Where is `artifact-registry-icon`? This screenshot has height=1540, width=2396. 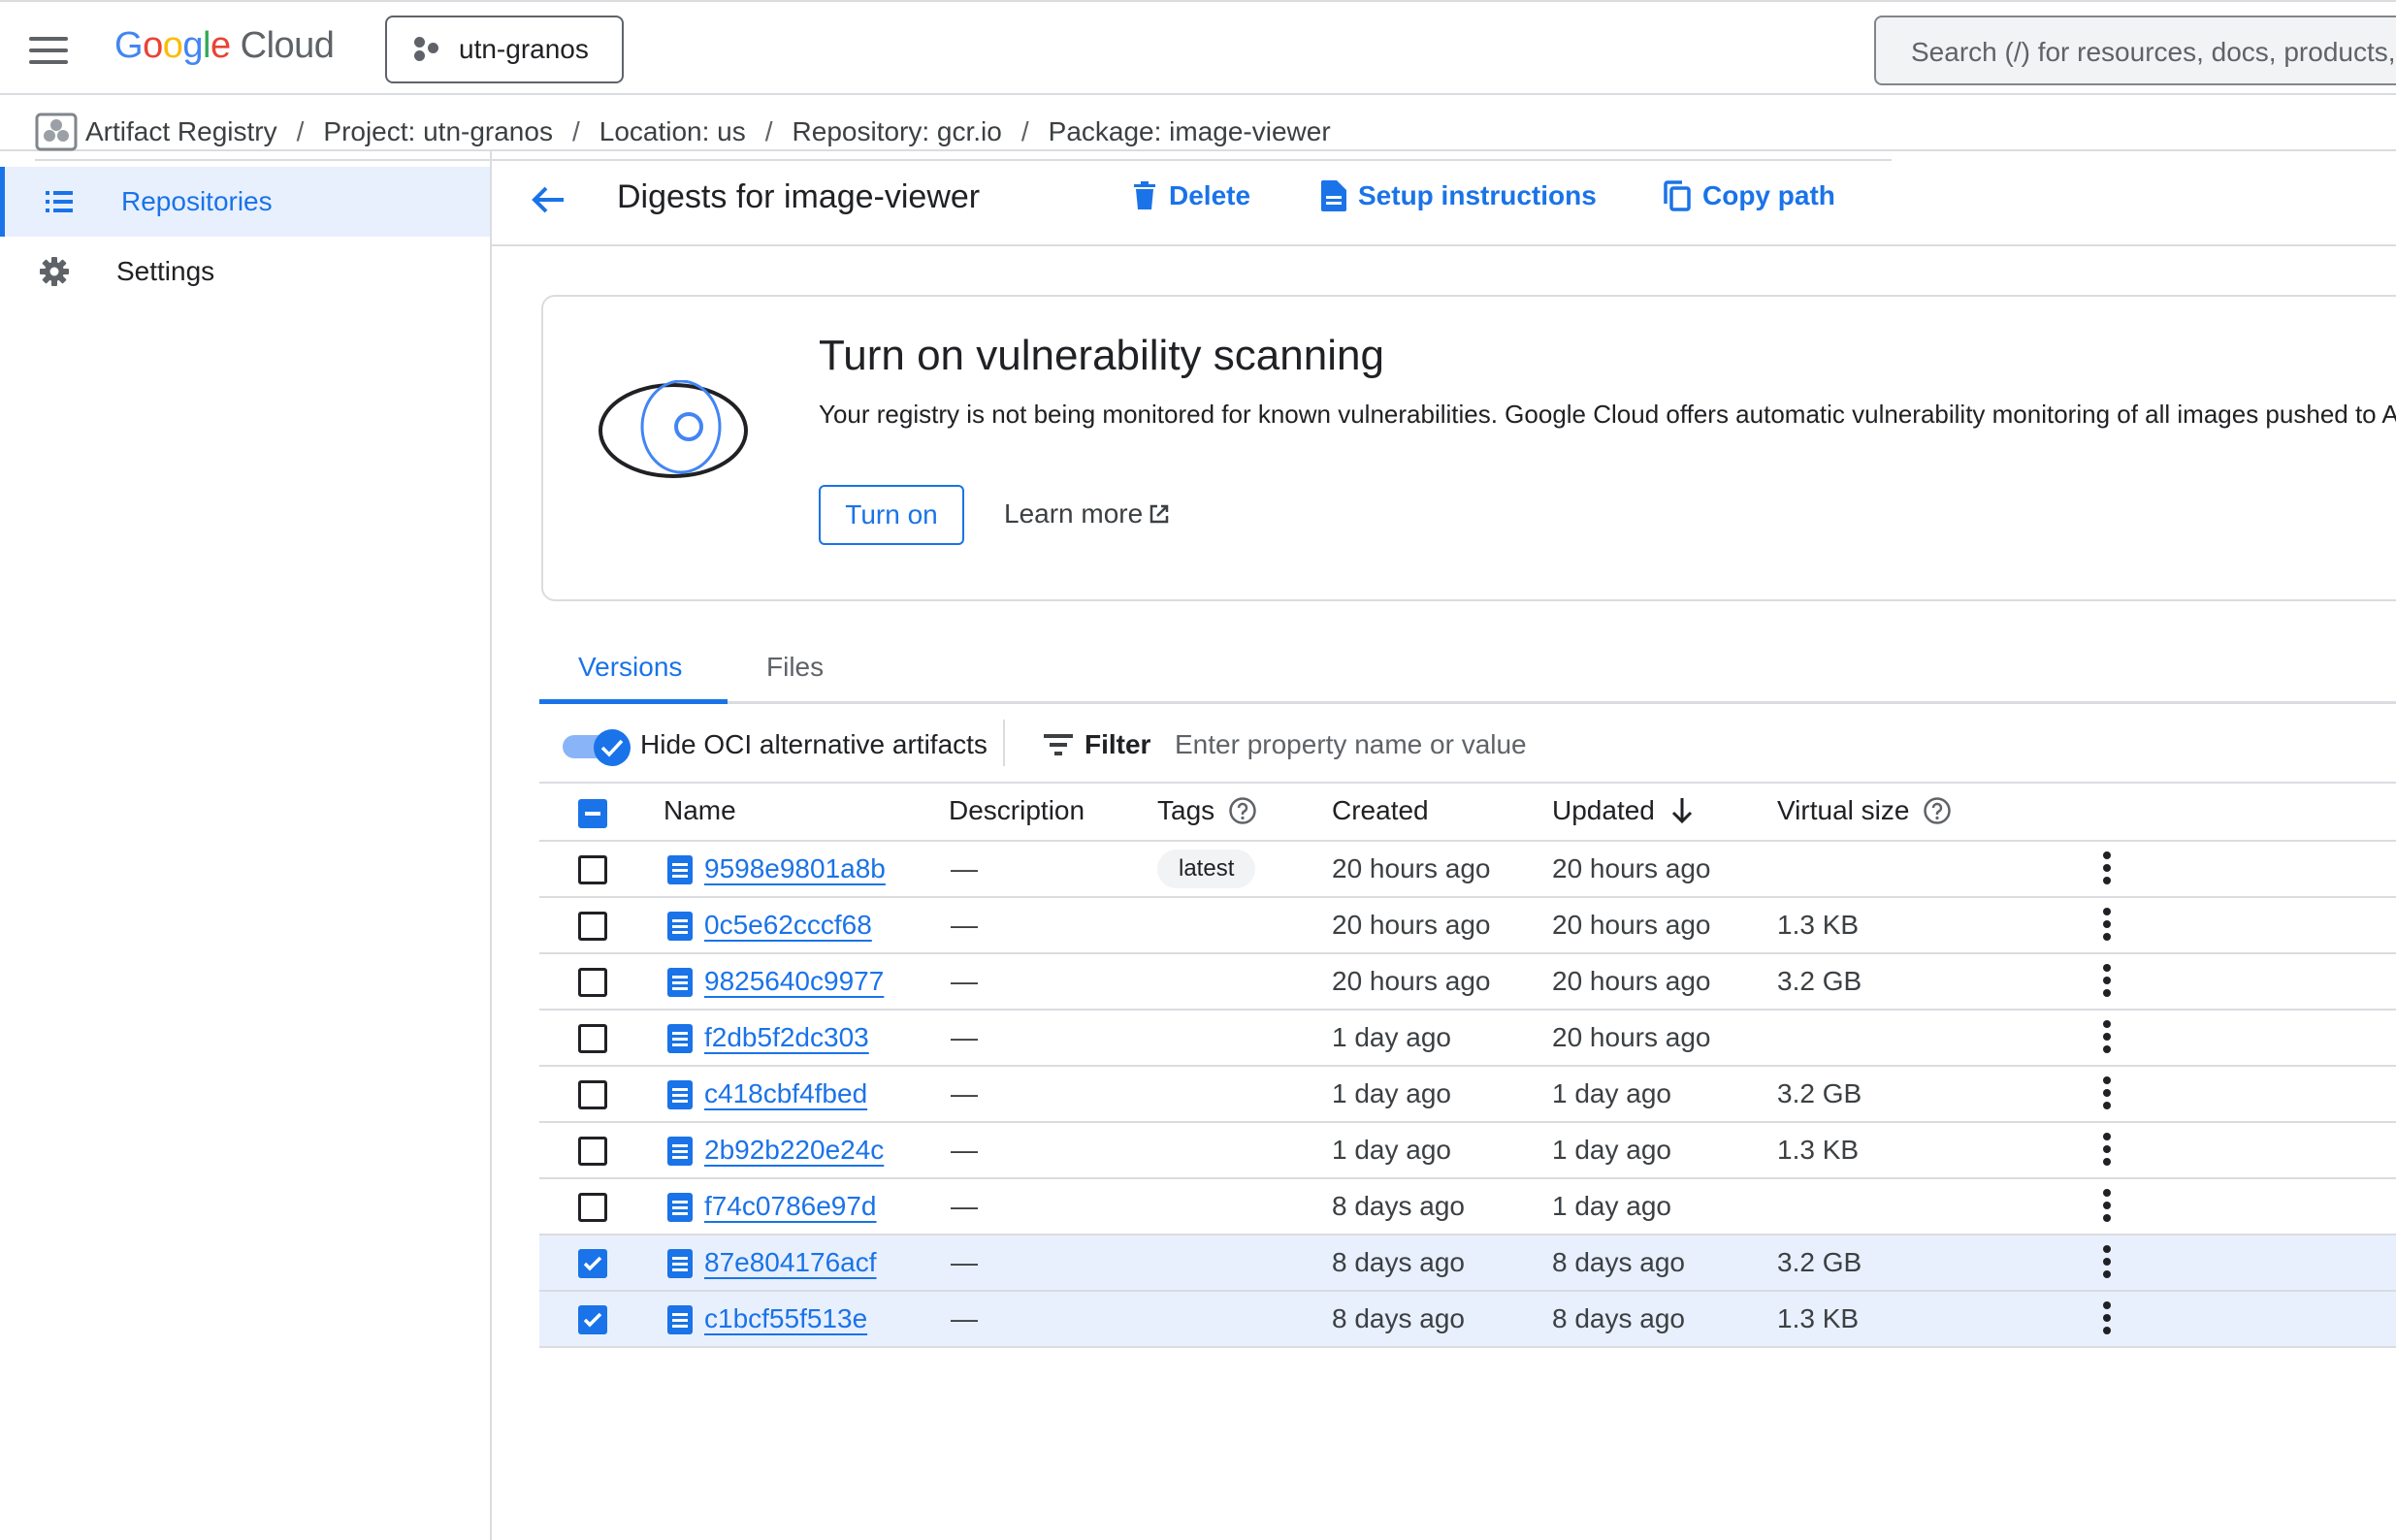
artifact-registry-icon is located at coordinates (57, 131).